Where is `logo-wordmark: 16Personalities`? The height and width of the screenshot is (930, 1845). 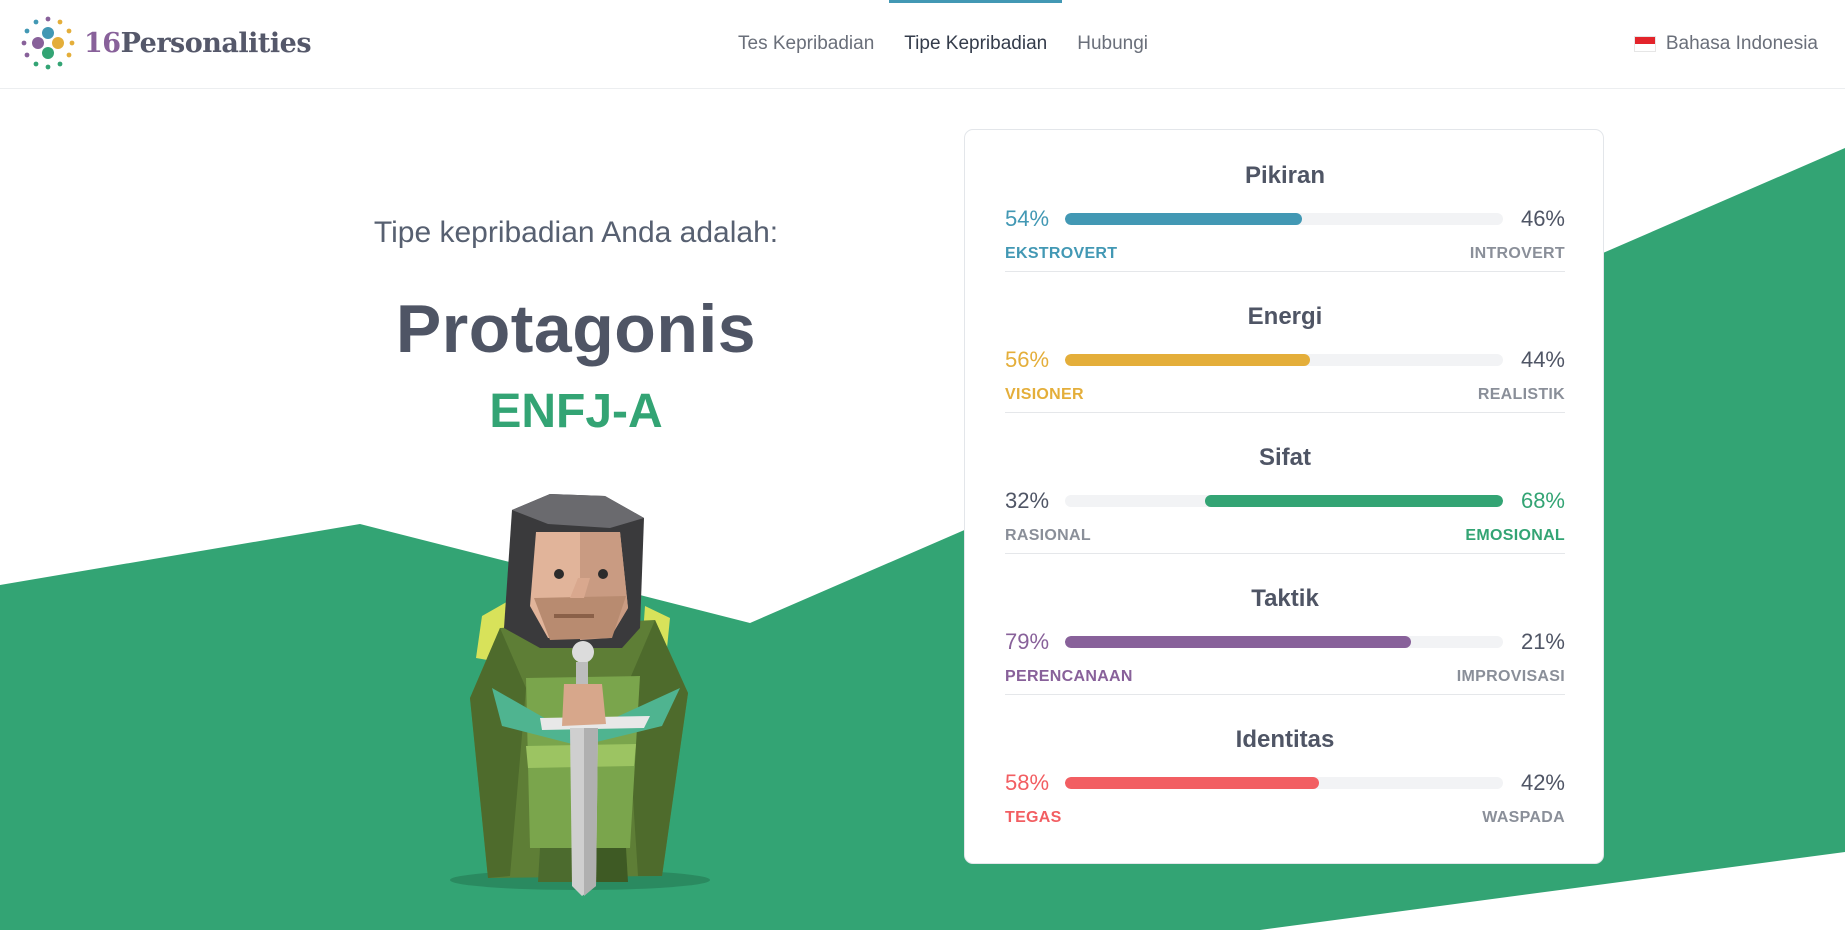
logo-wordmark: 16Personalities is located at coordinates (198, 43).